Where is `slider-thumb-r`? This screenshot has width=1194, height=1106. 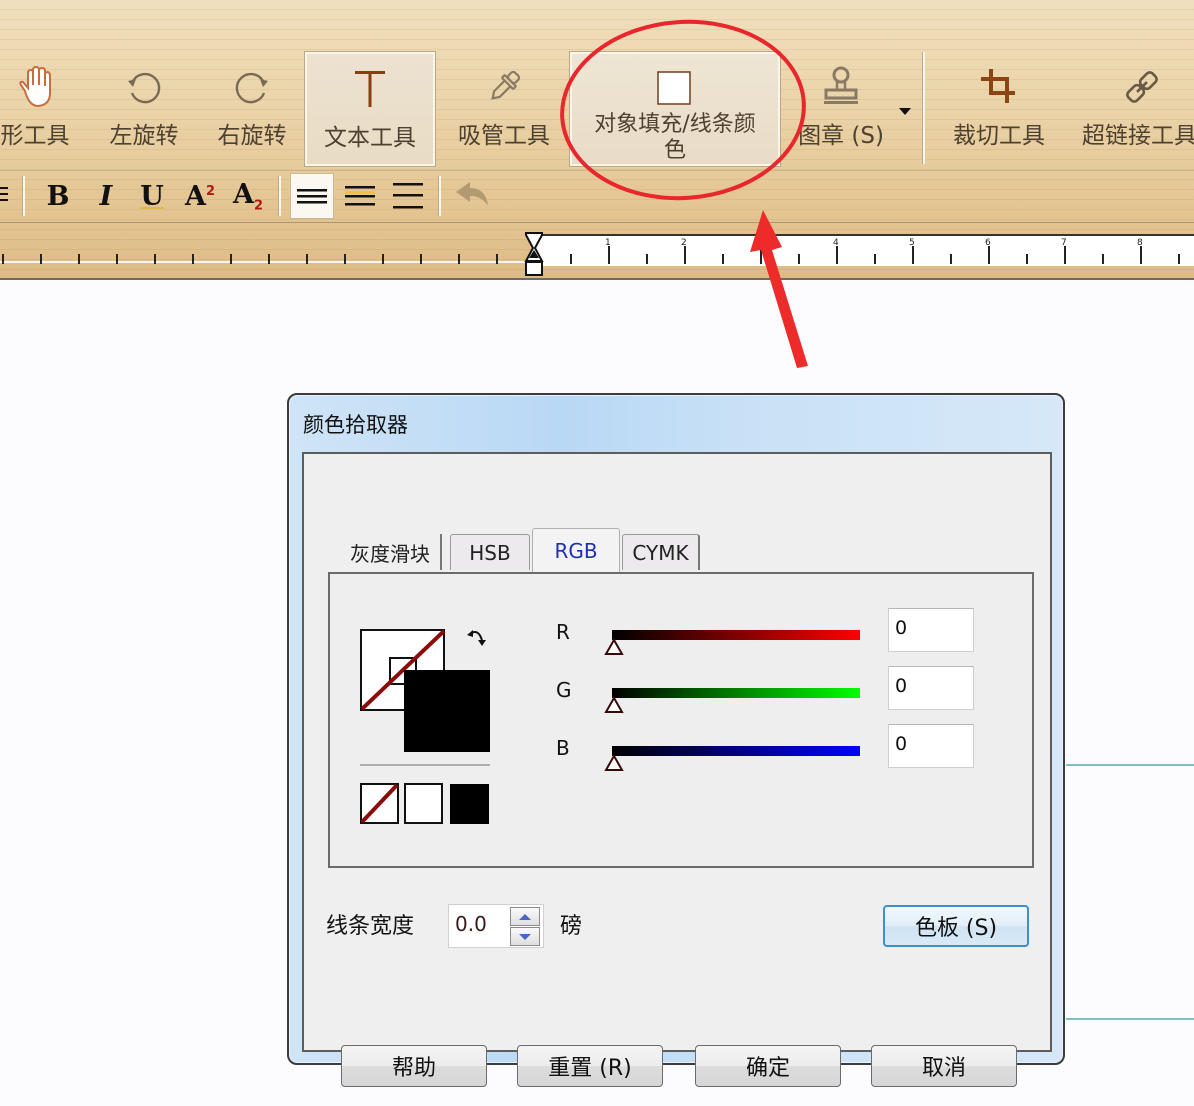 slider-thumb-r is located at coordinates (614, 647).